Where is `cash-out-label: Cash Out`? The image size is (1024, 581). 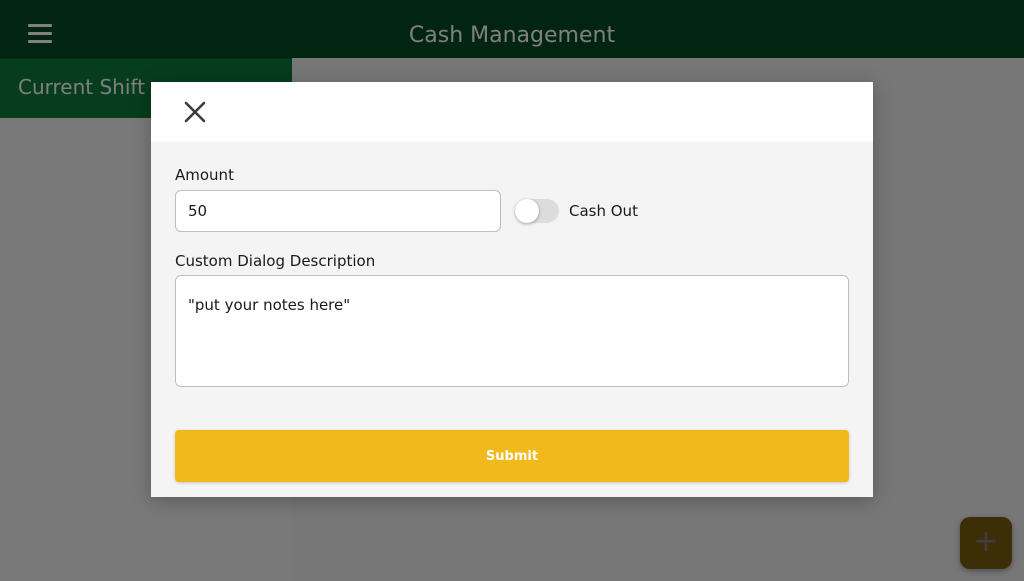
cash-out-label: Cash Out is located at coordinates (603, 211).